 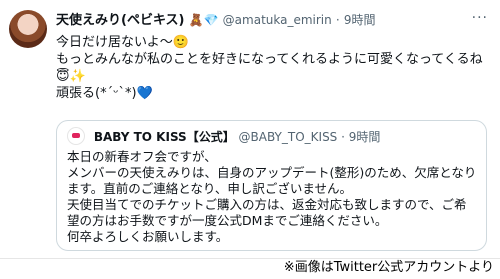 What do you see at coordinates (122, 42) in the screenshot?
I see `tweet-line: 今日だけ居ないよ〜🙂` at bounding box center [122, 42].